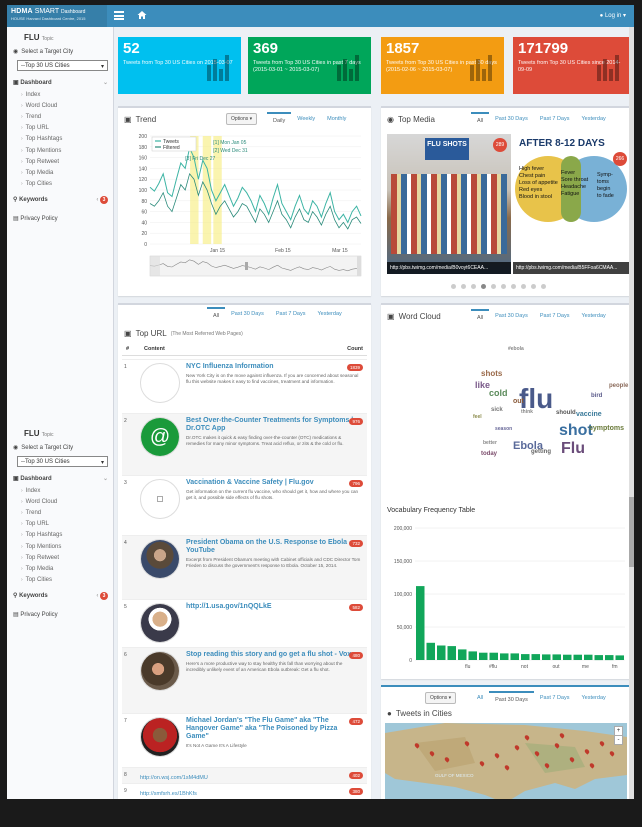 The height and width of the screenshot is (827, 642). I want to click on word-cloud-term: getting, so click(541, 452).